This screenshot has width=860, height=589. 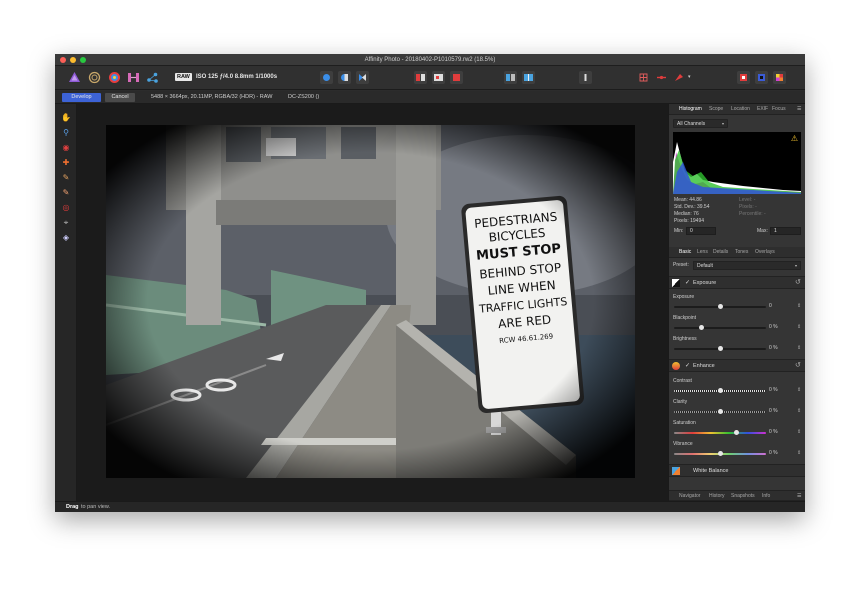 I want to click on exposure-slider-knob, so click(x=720, y=306).